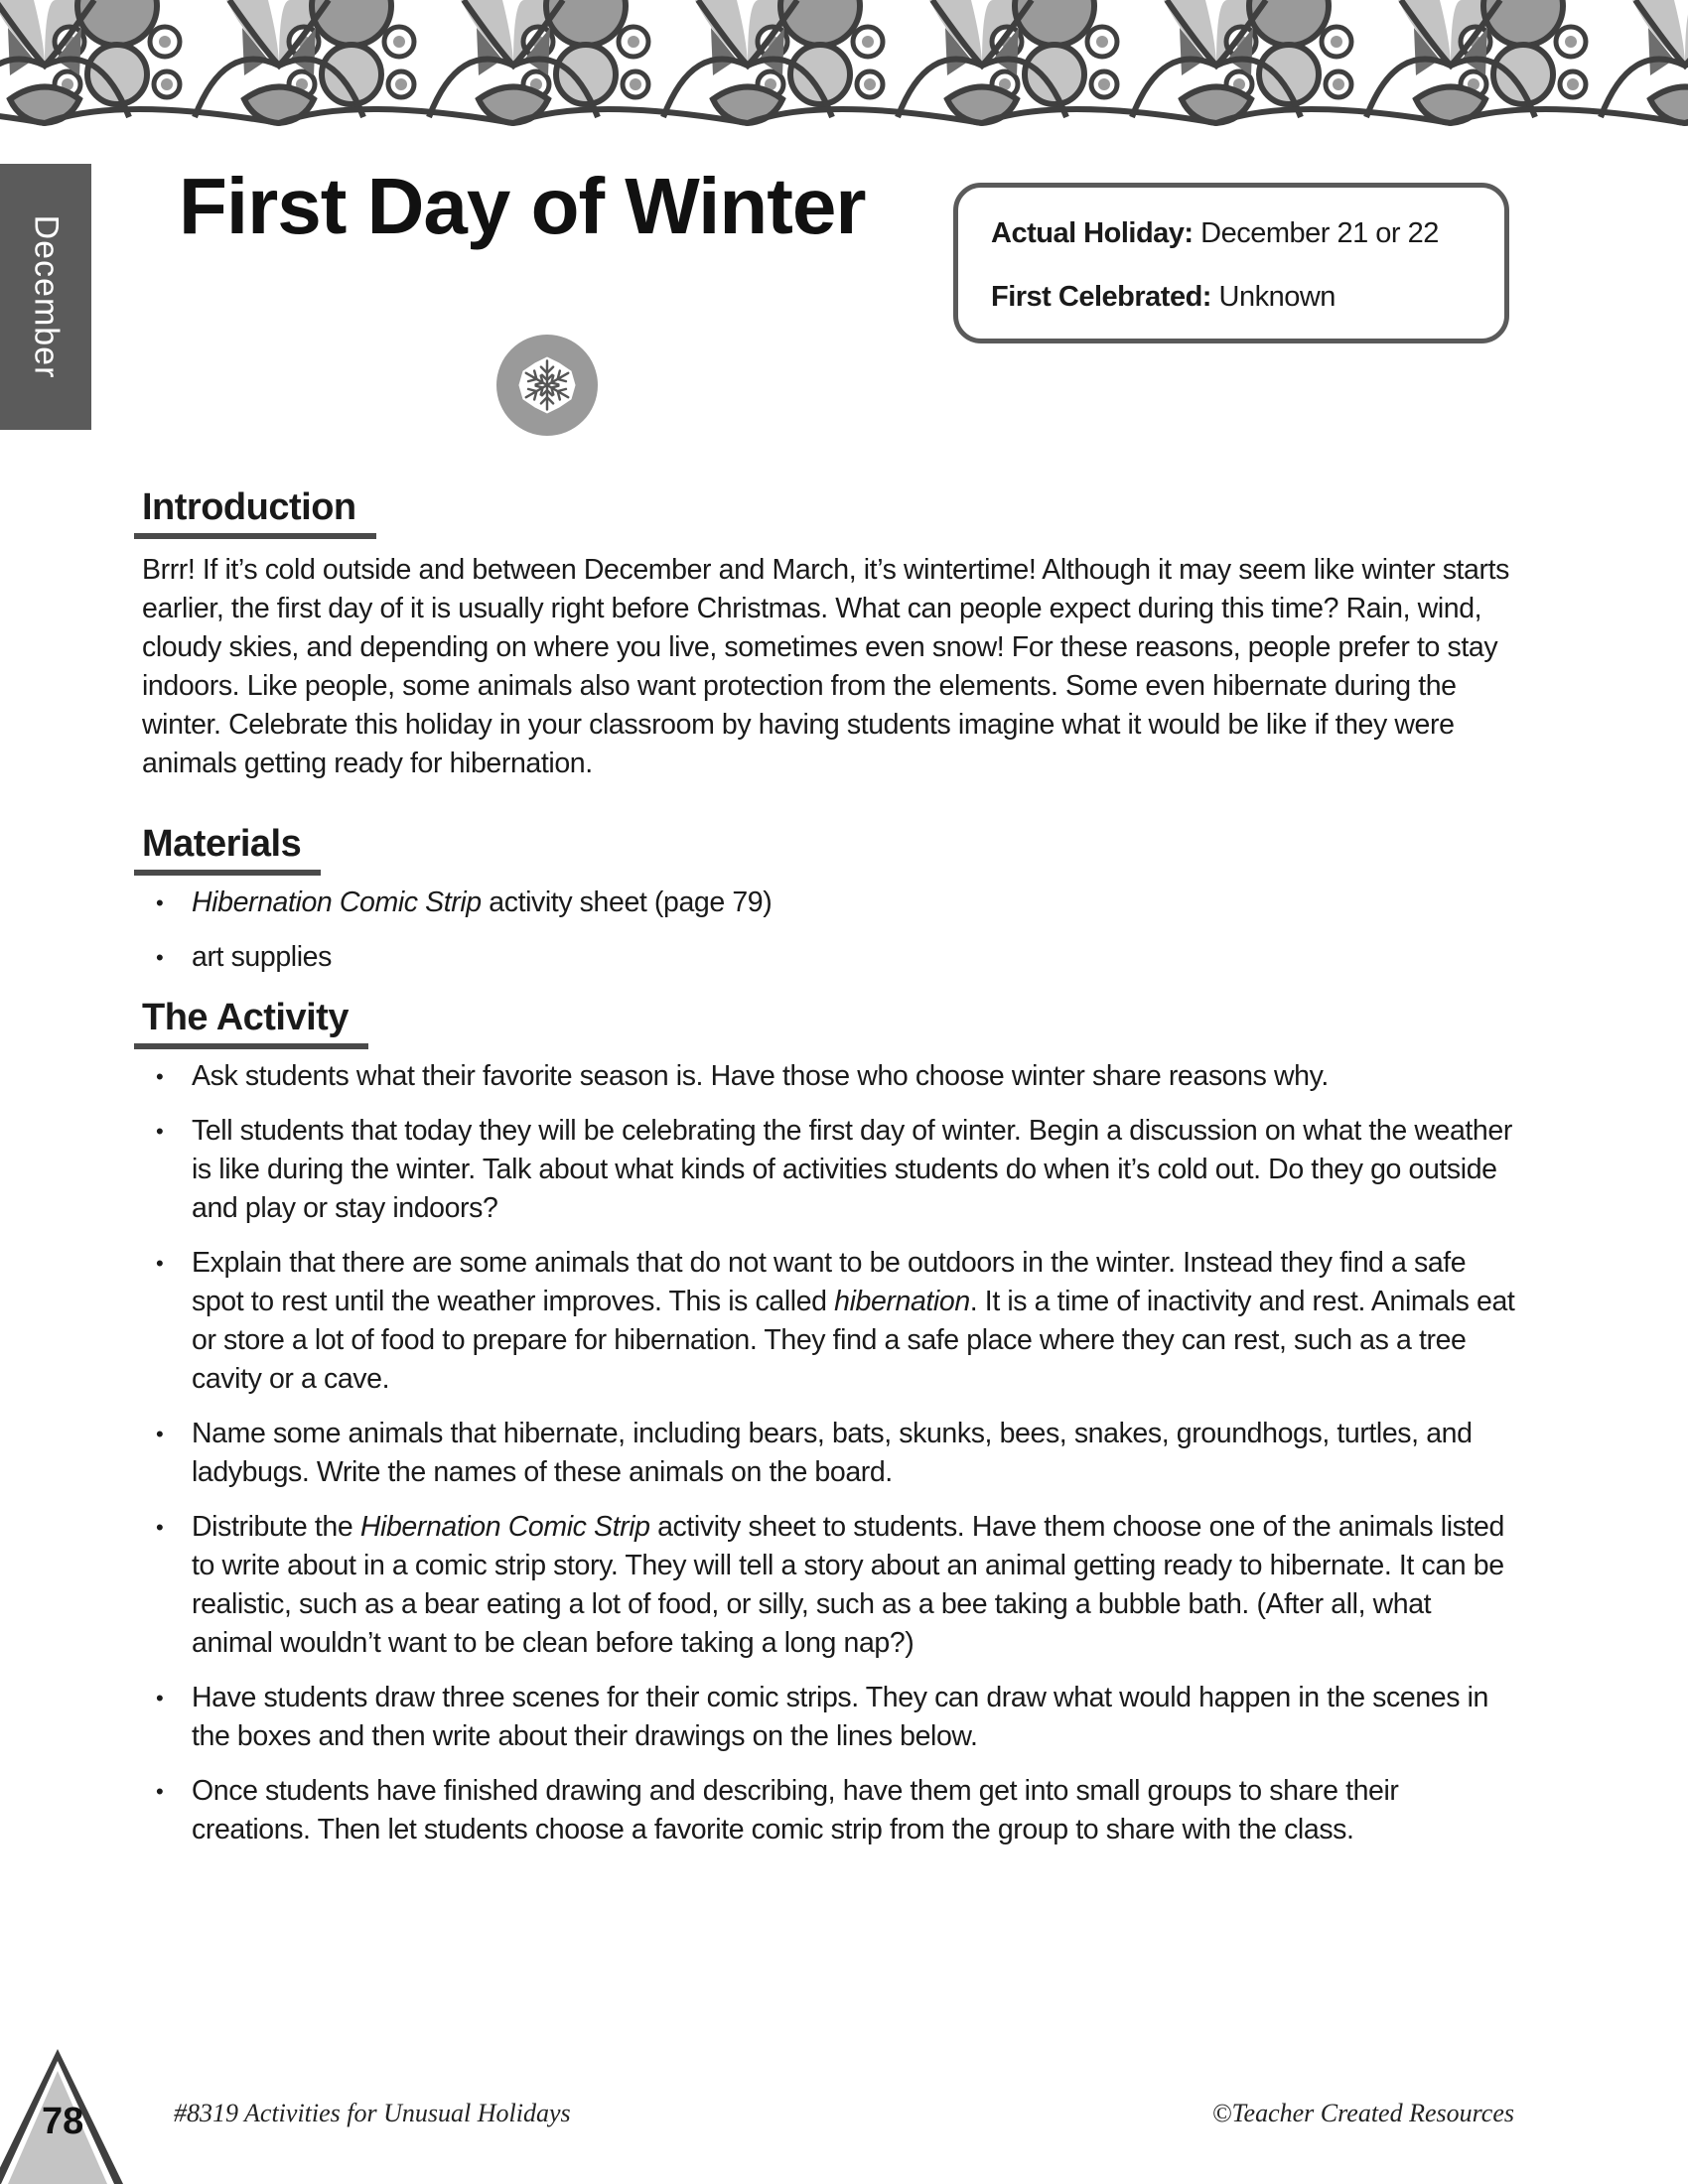 The image size is (1688, 2184). Describe the element at coordinates (522, 206) in the screenshot. I see `page-title: First Day of Winter` at that location.